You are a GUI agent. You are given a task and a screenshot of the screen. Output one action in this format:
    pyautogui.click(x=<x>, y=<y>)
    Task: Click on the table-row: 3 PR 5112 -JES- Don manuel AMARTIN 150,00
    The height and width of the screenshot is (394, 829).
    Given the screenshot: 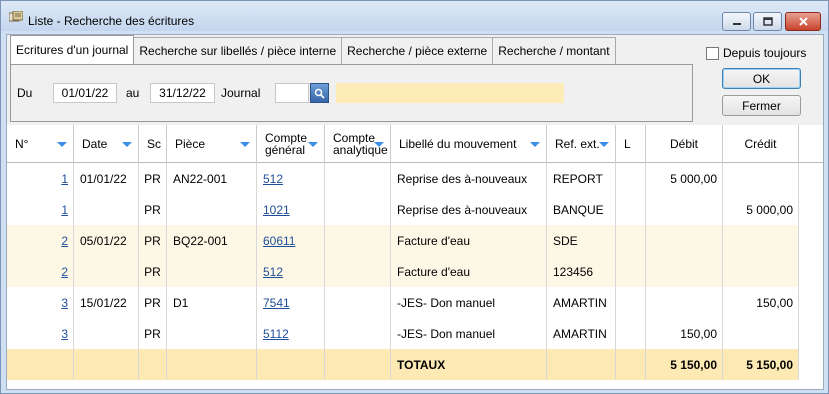 What is the action you would take?
    pyautogui.click(x=403, y=333)
    